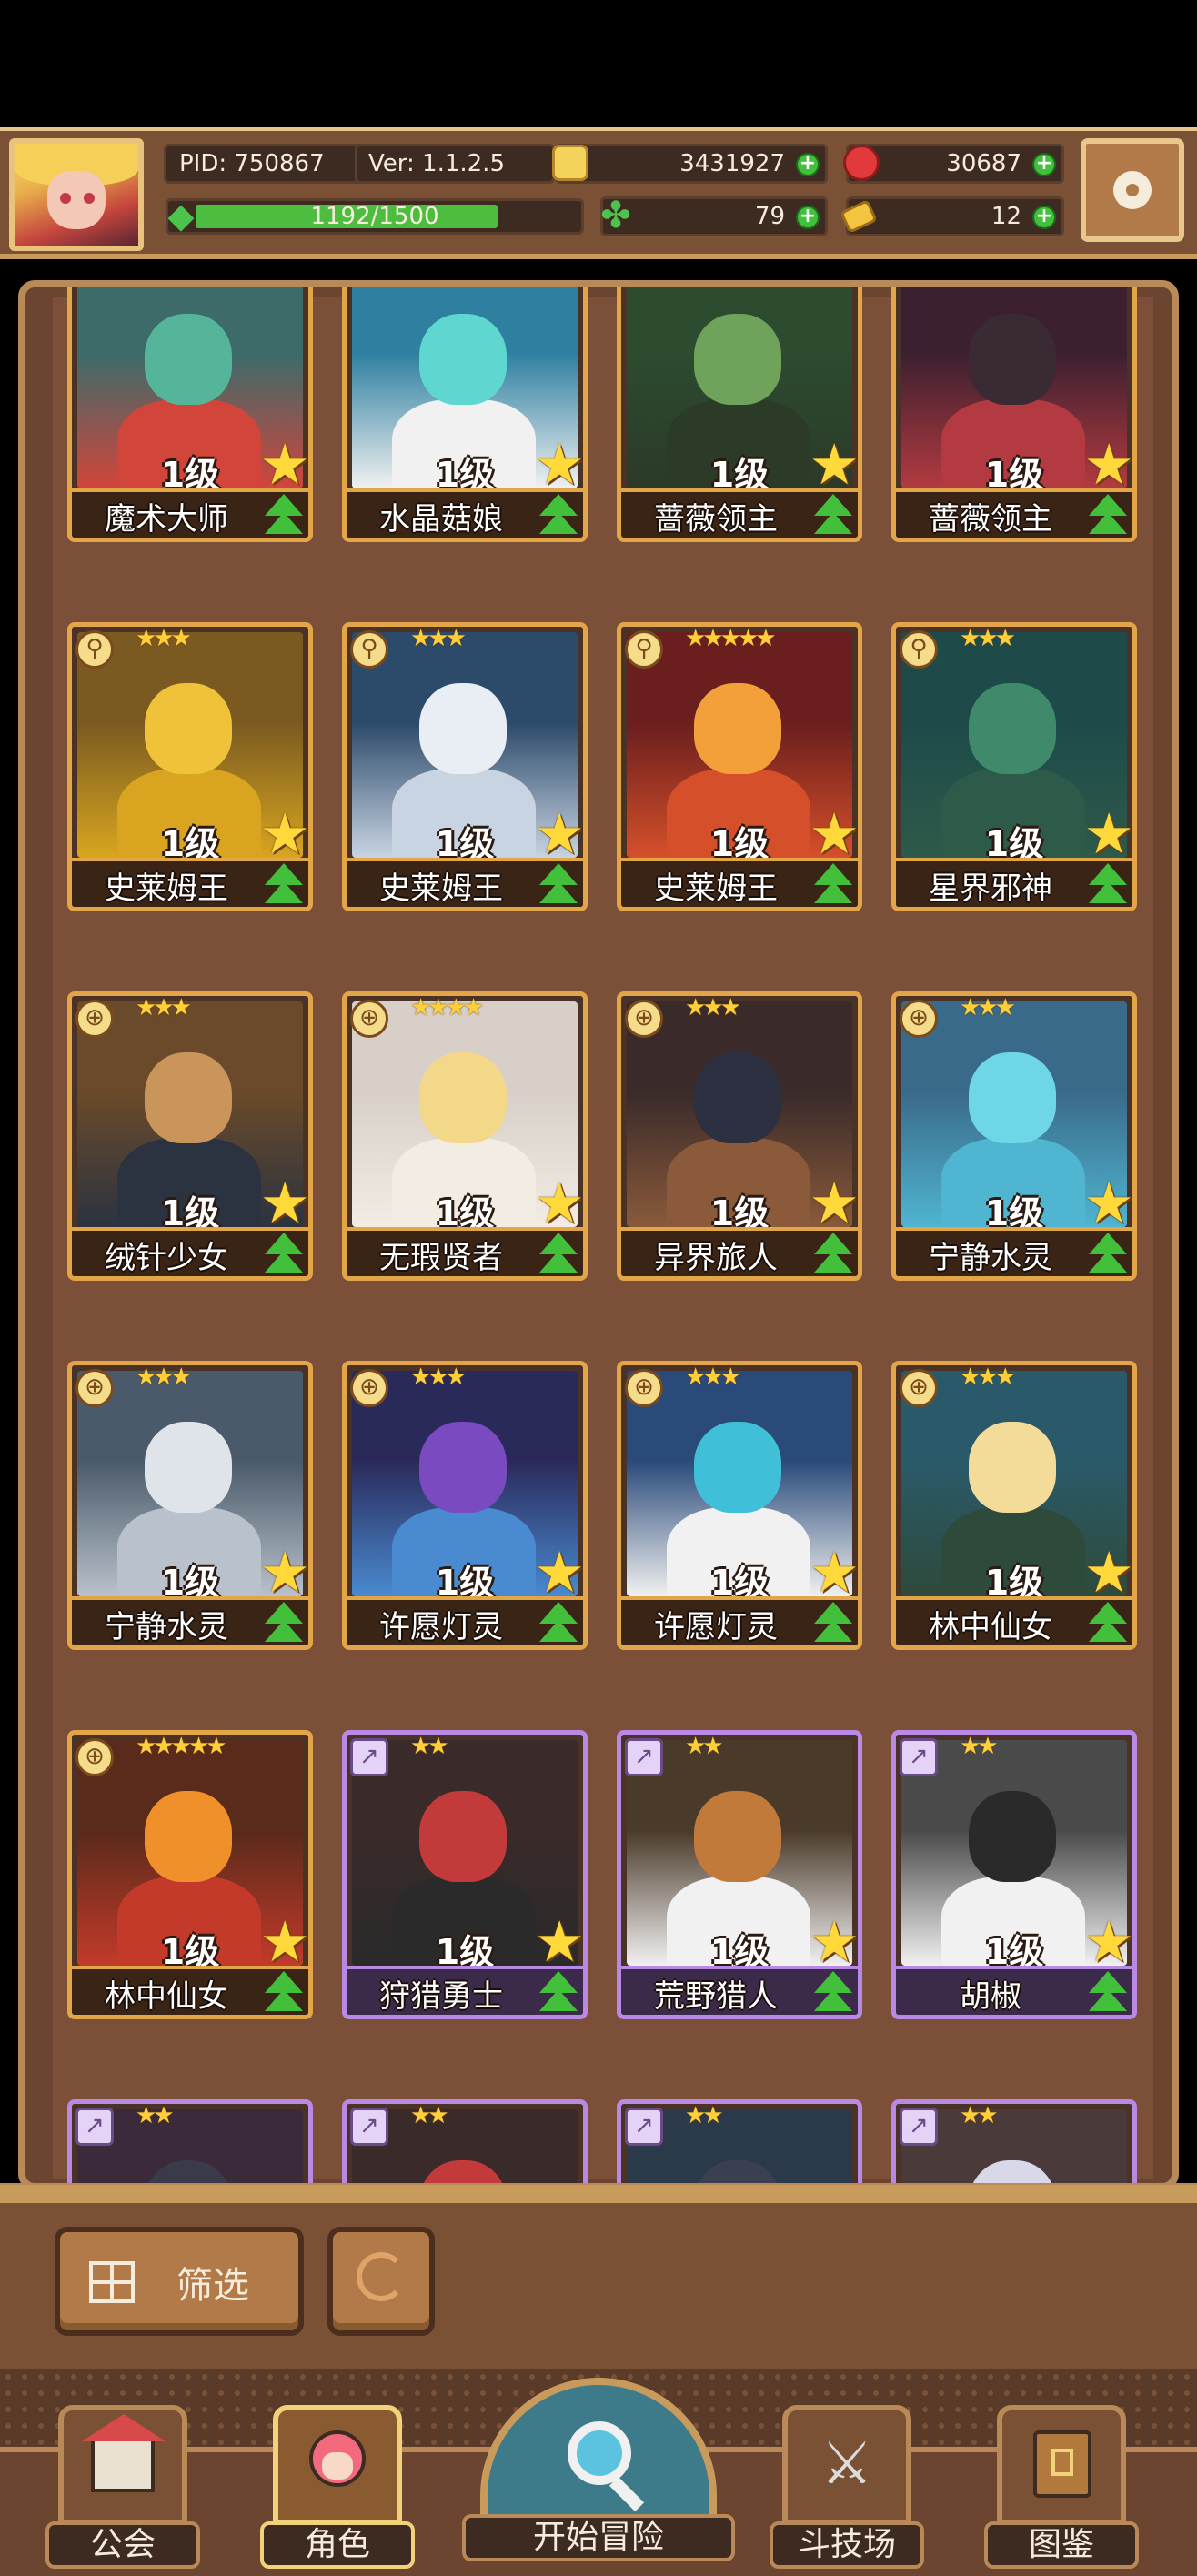 The image size is (1197, 2576). What do you see at coordinates (598, 2278) in the screenshot?
I see `filter-bar: 筛选` at bounding box center [598, 2278].